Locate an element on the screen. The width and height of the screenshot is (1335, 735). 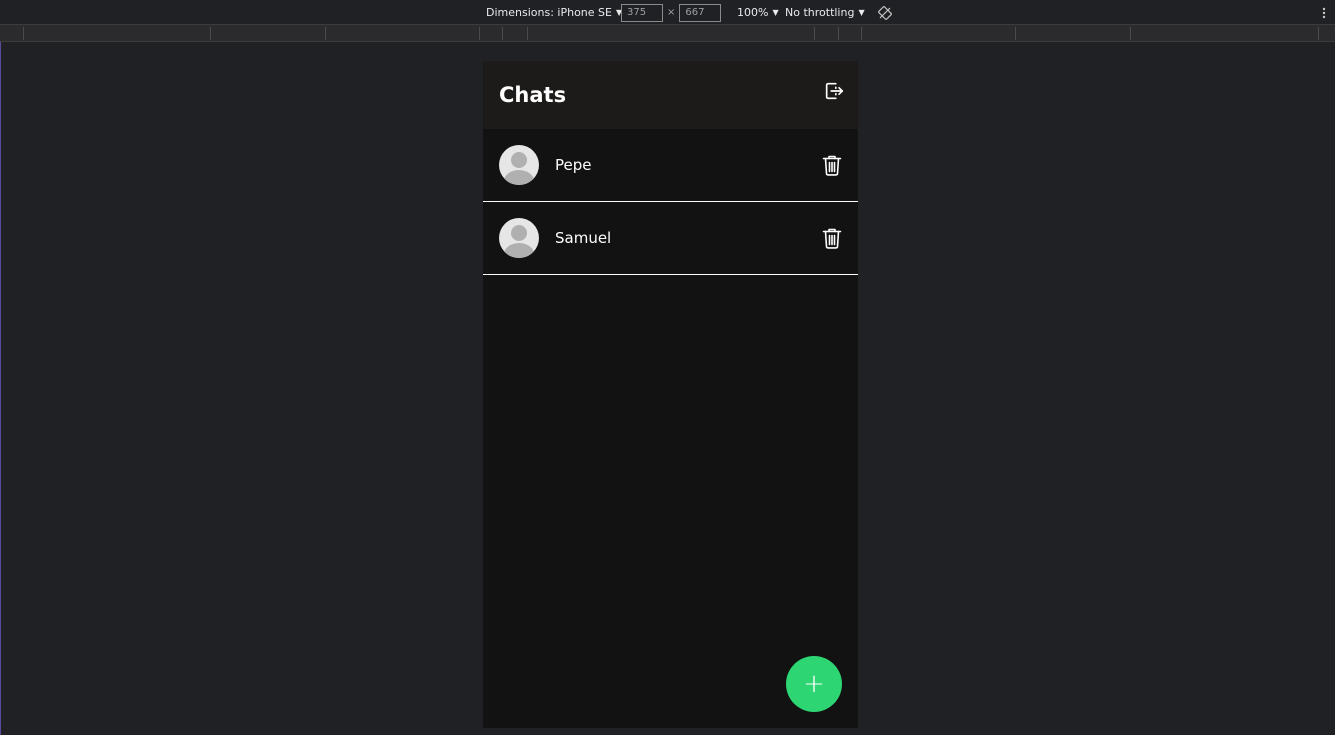
logout-button is located at coordinates (834, 91).